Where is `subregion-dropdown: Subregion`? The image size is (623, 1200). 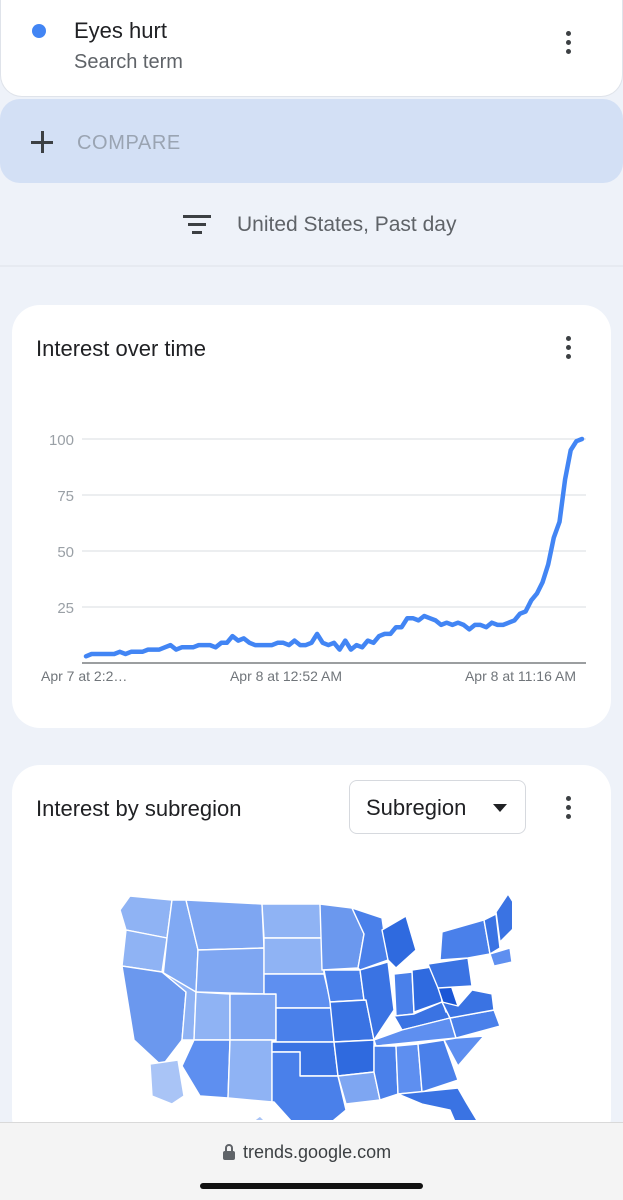 subregion-dropdown: Subregion is located at coordinates (437, 807).